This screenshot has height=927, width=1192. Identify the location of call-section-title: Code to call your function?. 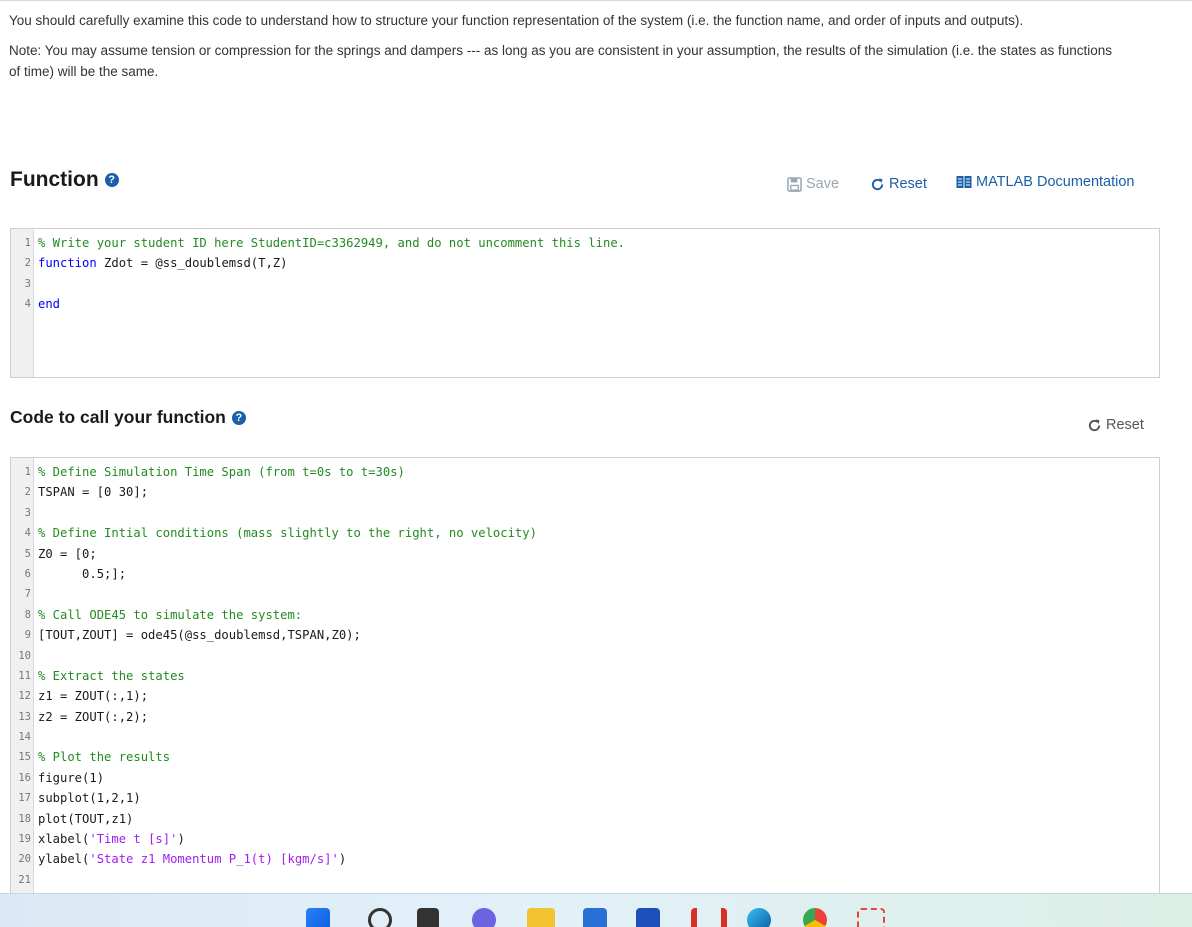
(128, 417).